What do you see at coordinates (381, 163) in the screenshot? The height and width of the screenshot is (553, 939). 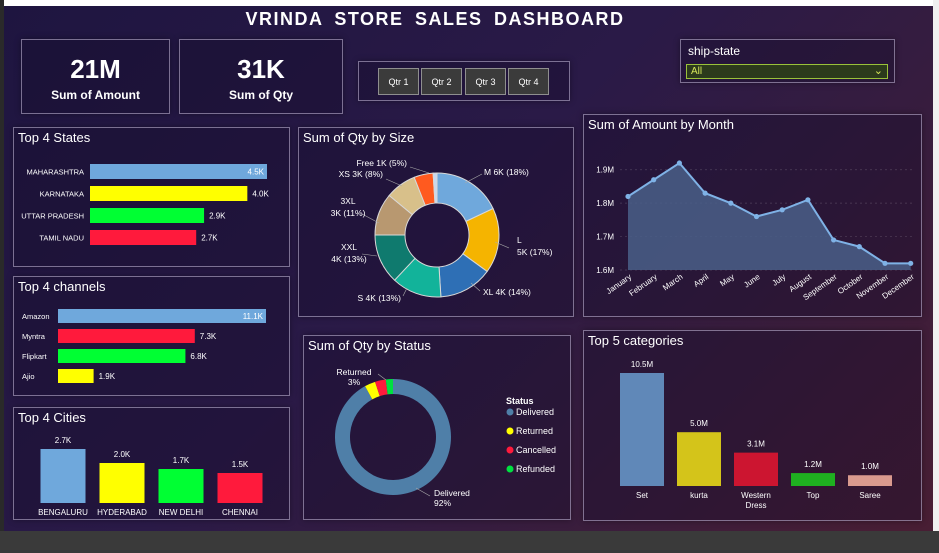 I see `slice-label: Free 1K (5%)` at bounding box center [381, 163].